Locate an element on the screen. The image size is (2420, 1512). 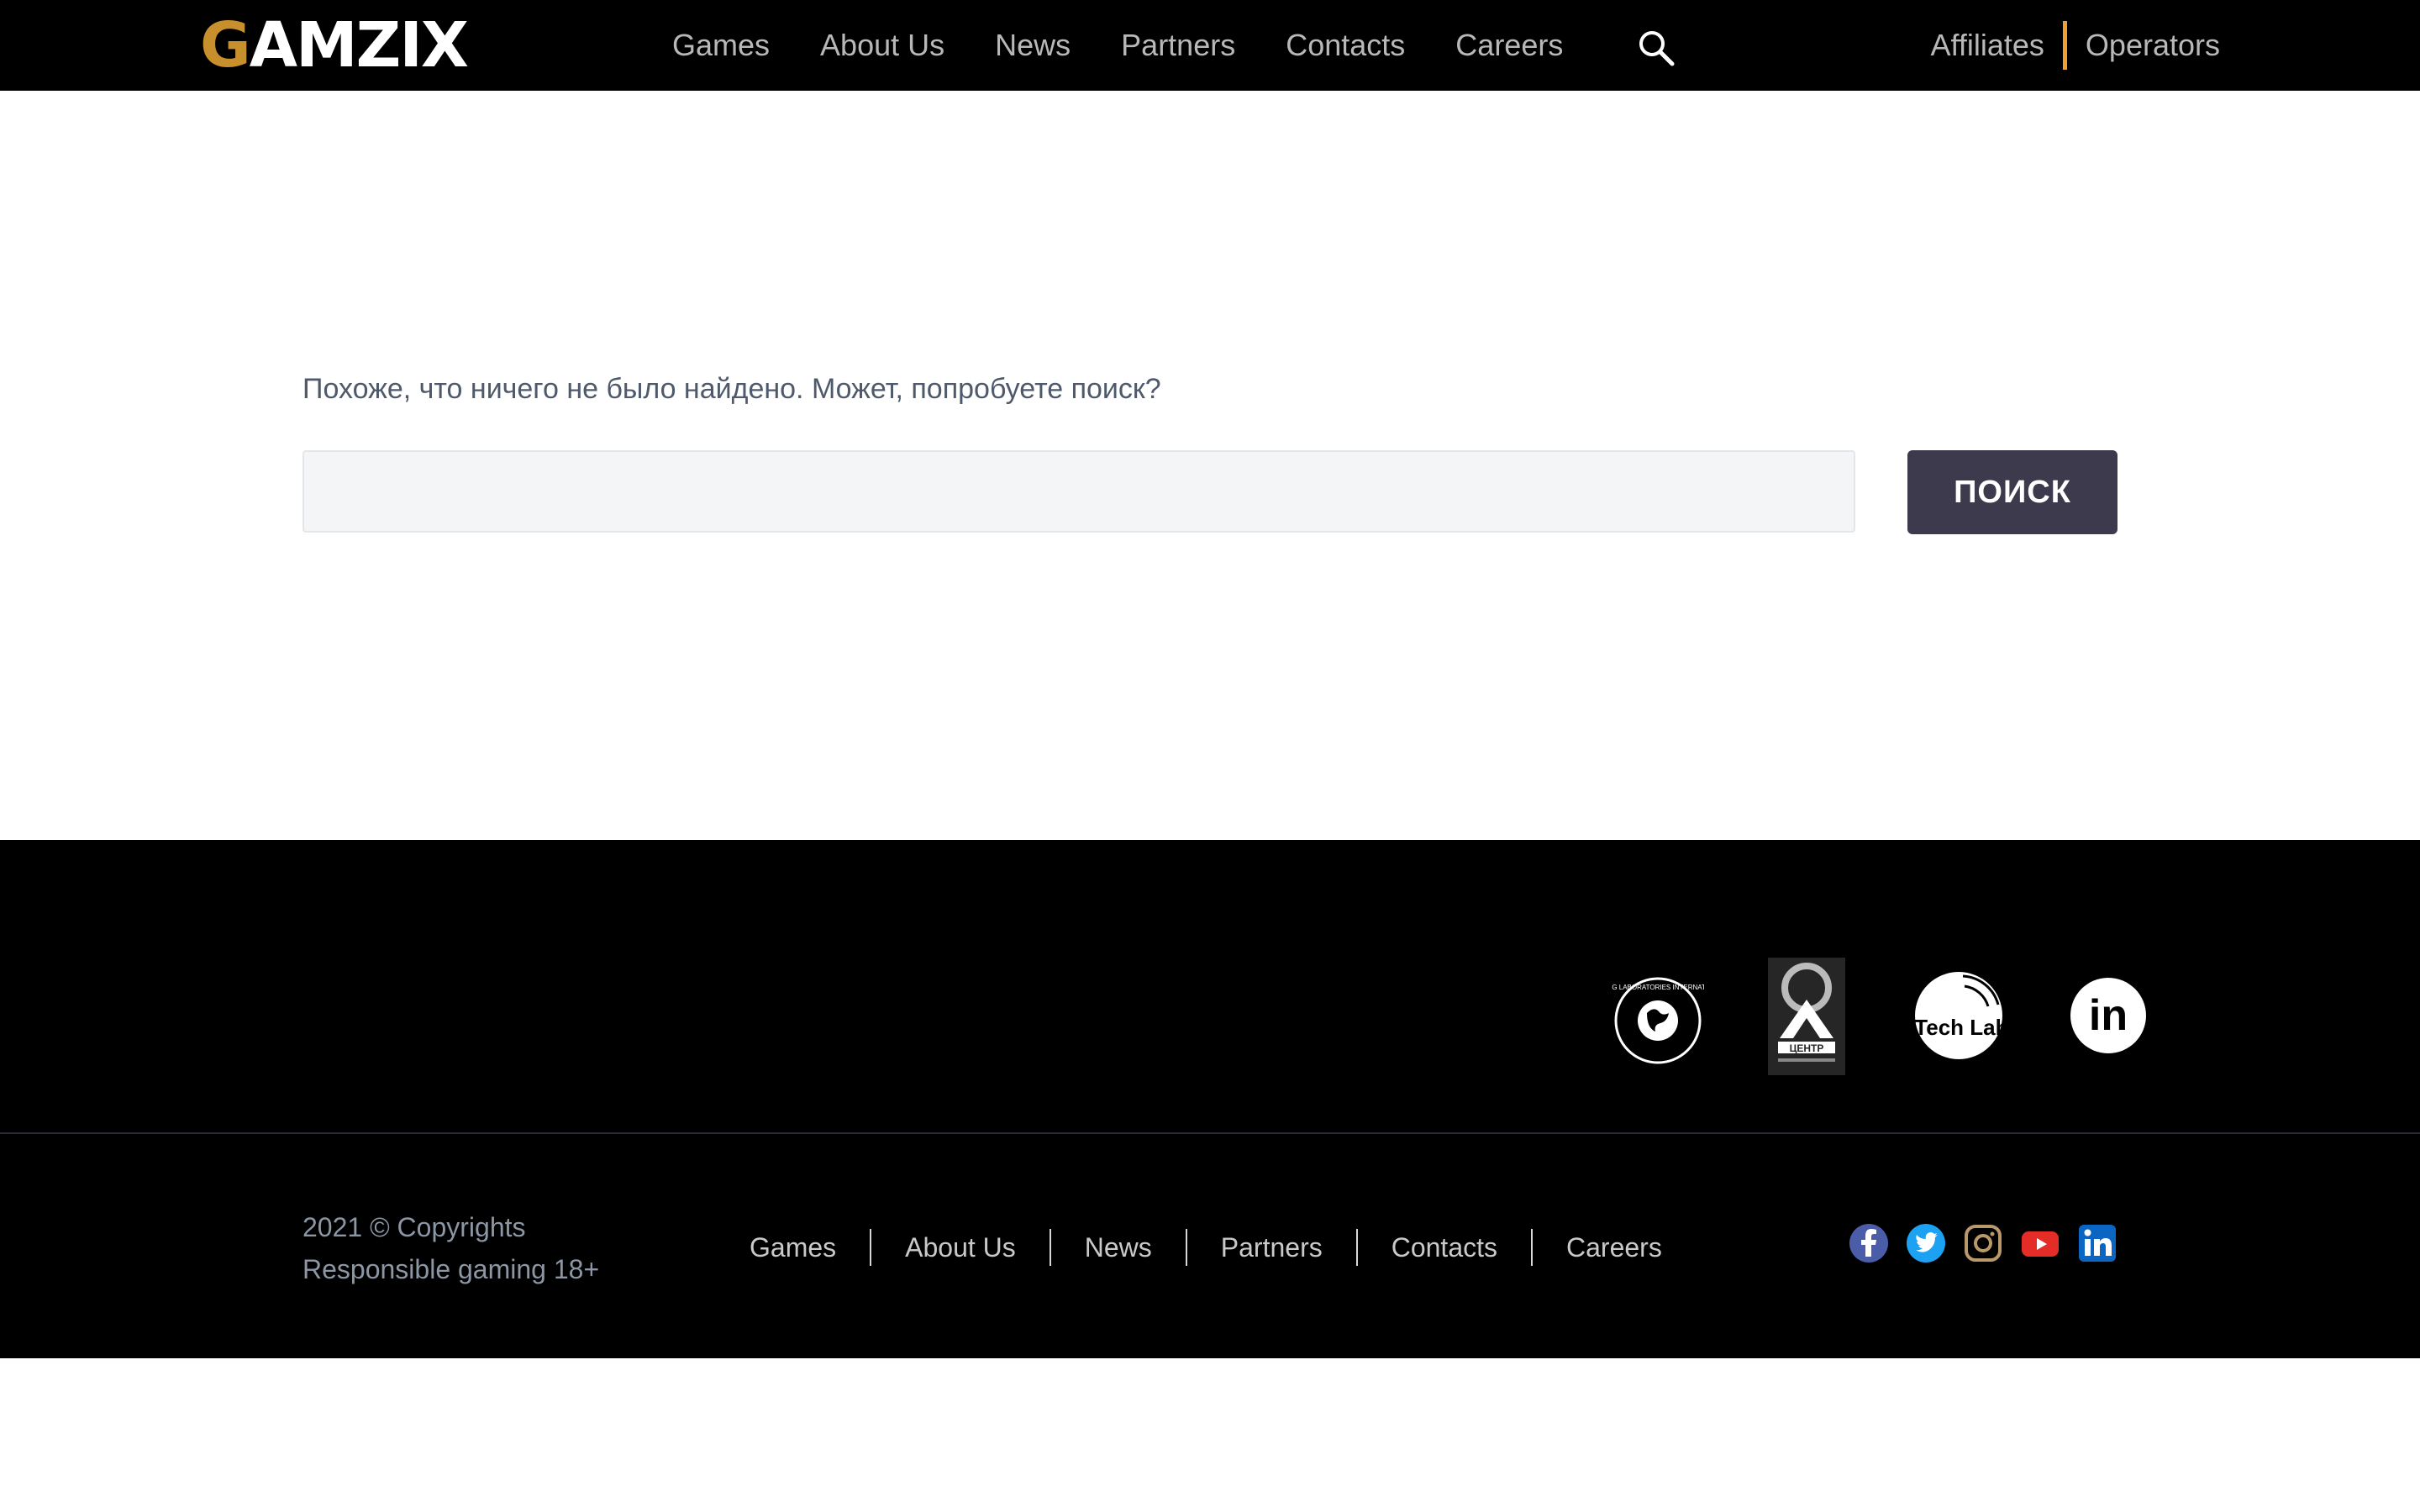
center-text: ЦЕНТР is located at coordinates (1807, 1048).